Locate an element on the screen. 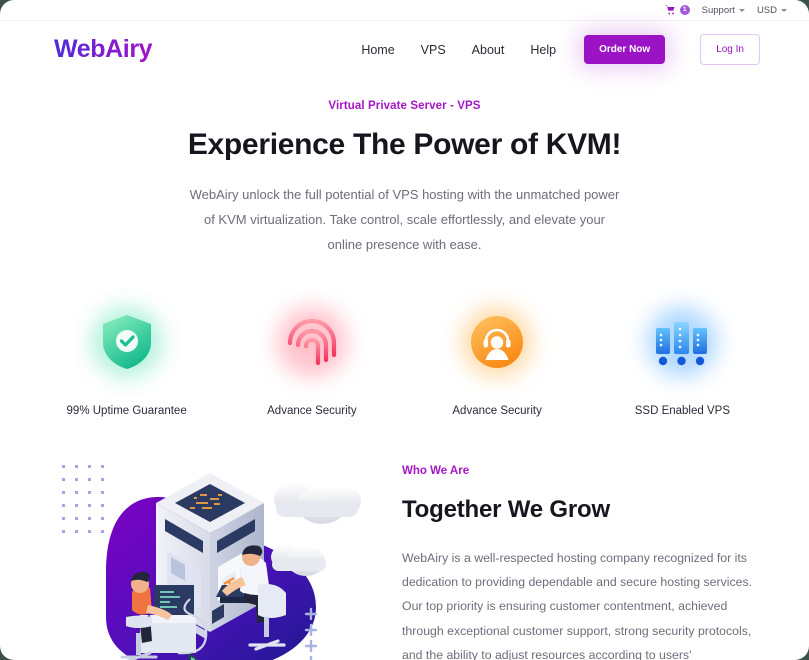 Image resolution: width=809 pixels, height=660 pixels. cart-count-badge: 1 is located at coordinates (684, 10).